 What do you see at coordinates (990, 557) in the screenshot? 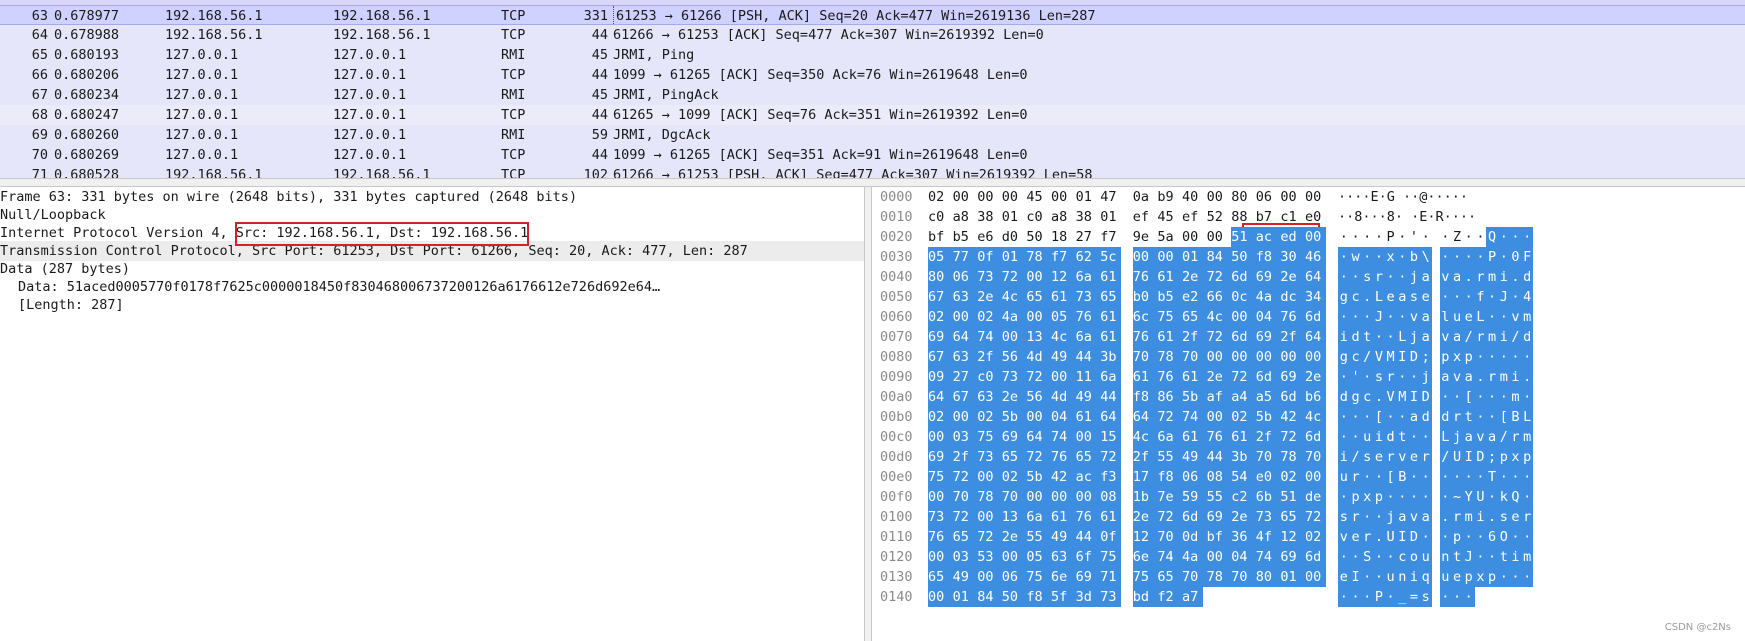
I see `hex-byte: 53` at bounding box center [990, 557].